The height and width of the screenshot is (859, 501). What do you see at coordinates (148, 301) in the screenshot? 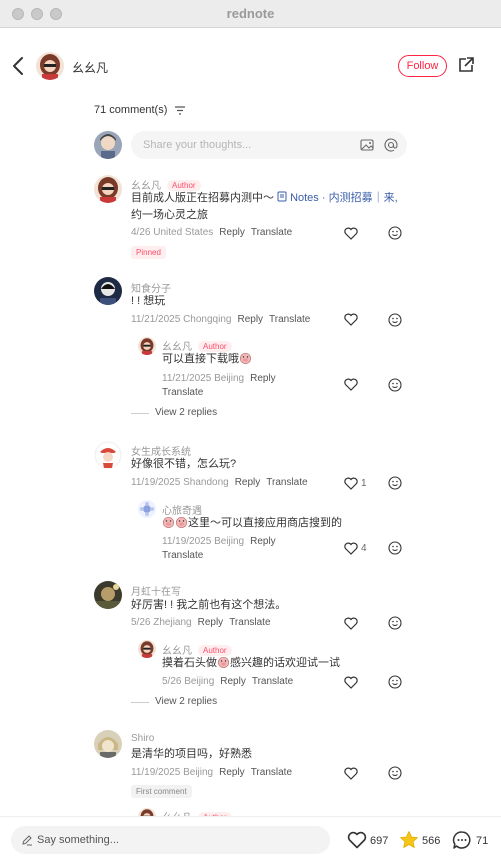
I see `comment-text: ! ! 想玩` at bounding box center [148, 301].